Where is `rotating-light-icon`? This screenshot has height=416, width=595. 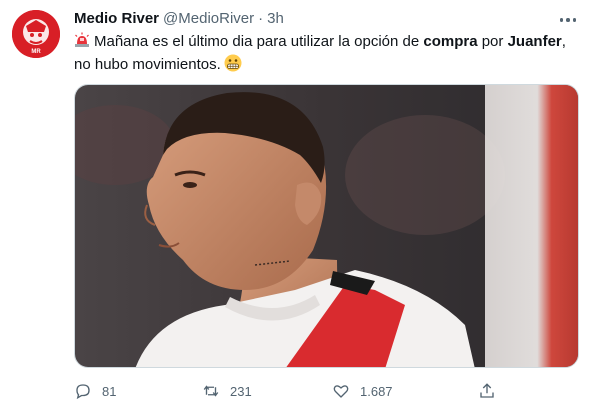
rotating-light-icon is located at coordinates (82, 43).